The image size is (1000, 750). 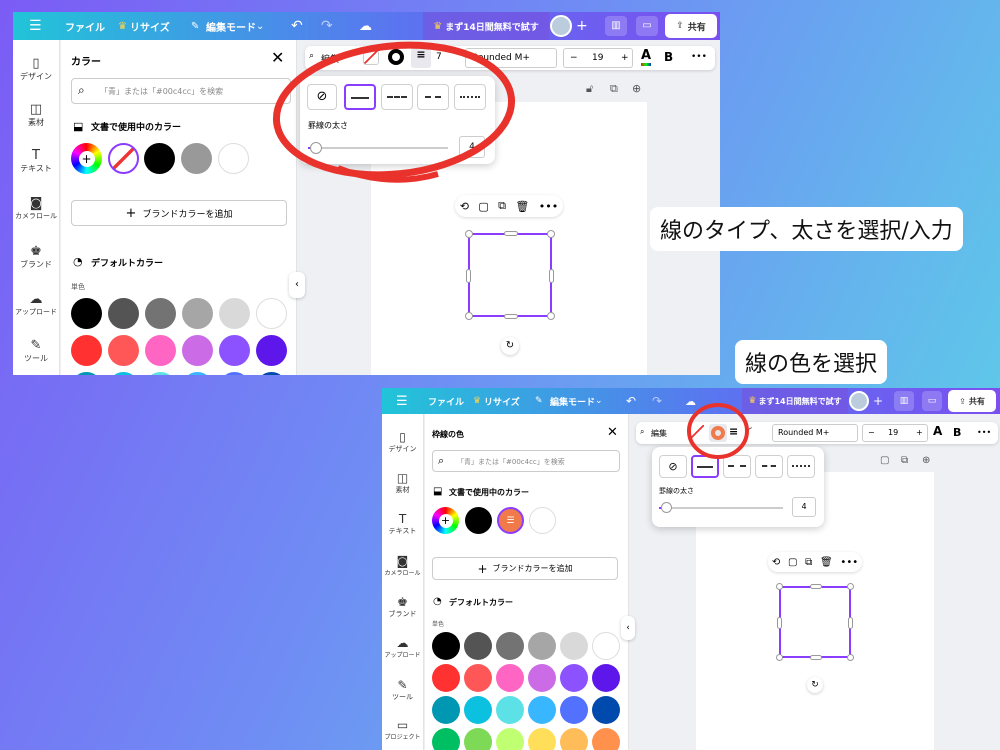 What do you see at coordinates (628, 628) in the screenshot?
I see `collapse-panel-handle: ‹` at bounding box center [628, 628].